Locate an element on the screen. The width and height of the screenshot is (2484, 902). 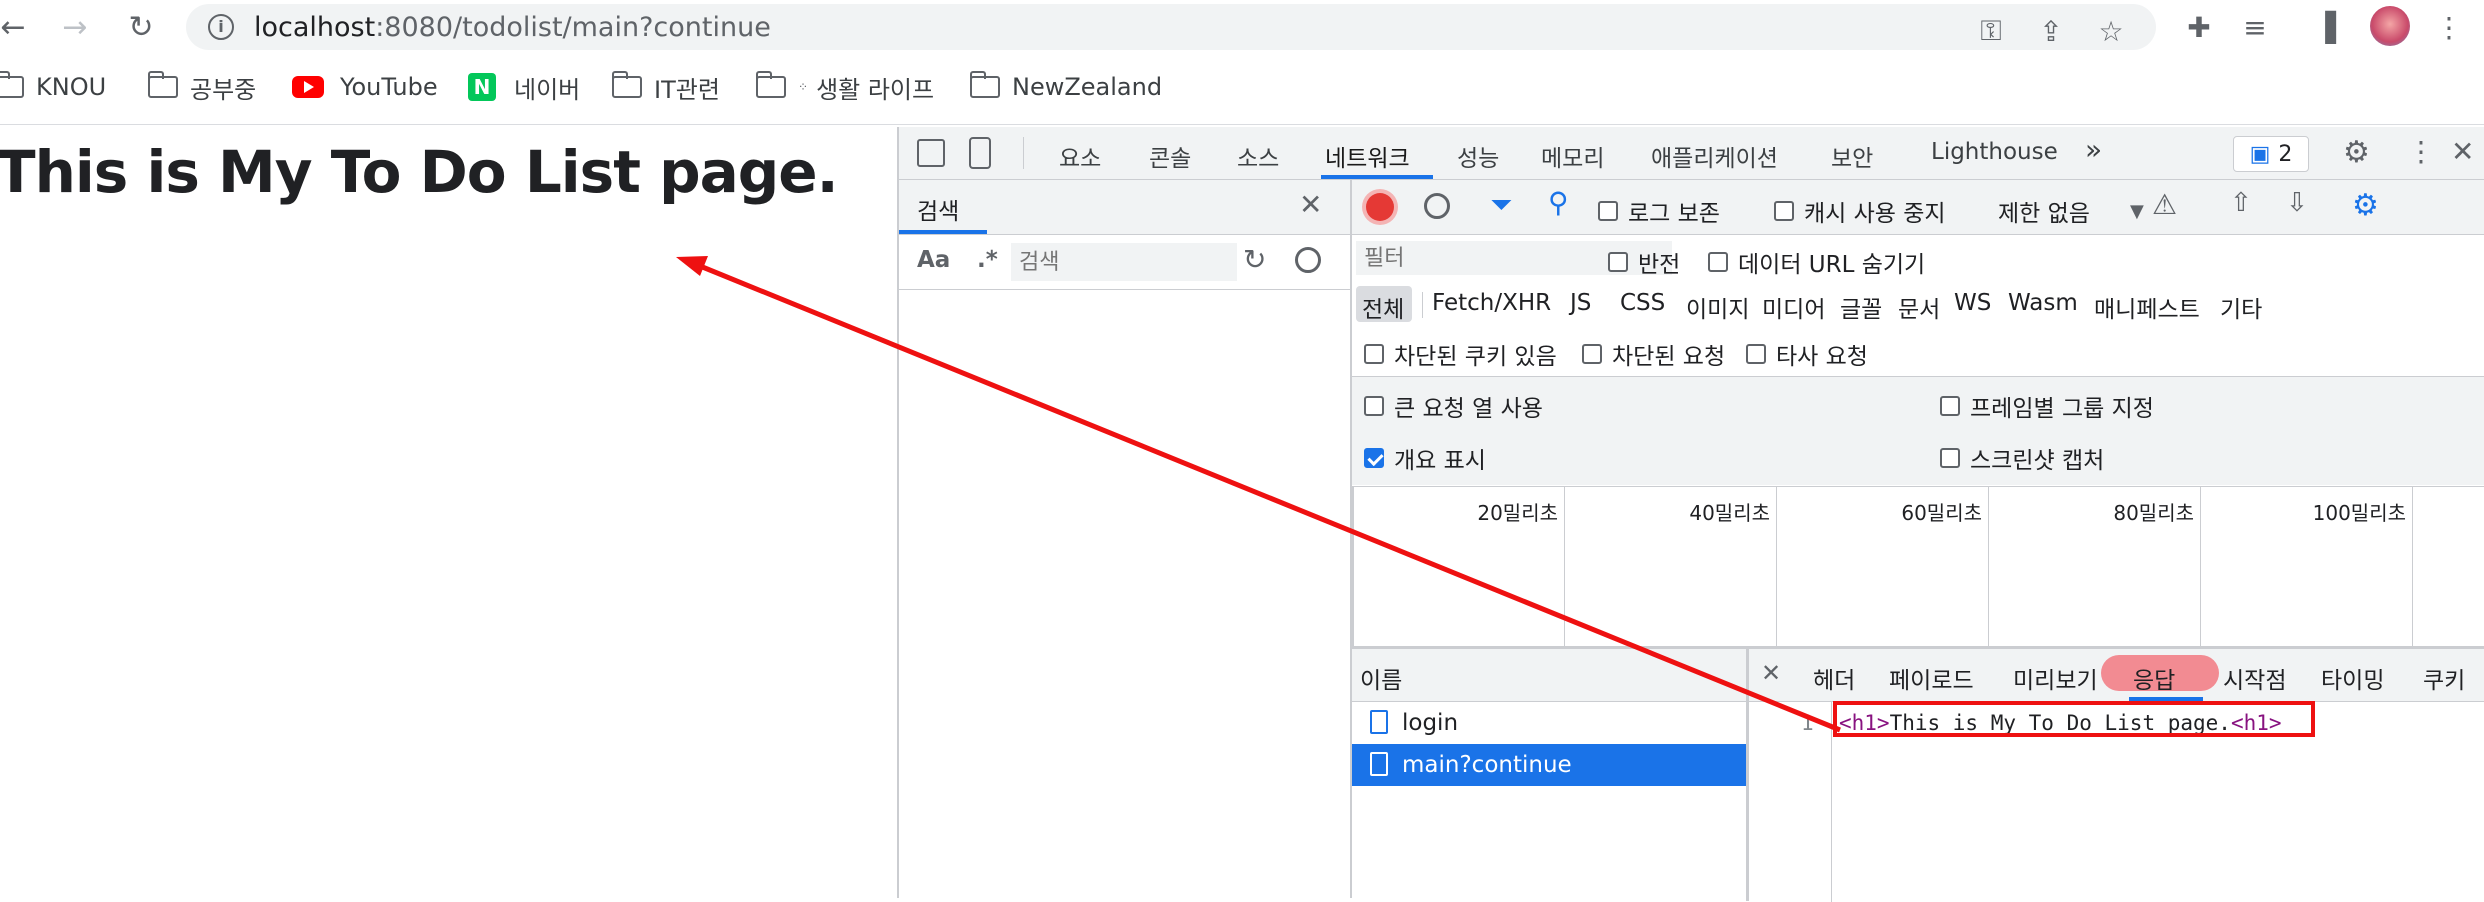
close-search-icon: ✕ is located at coordinates (1310, 204).